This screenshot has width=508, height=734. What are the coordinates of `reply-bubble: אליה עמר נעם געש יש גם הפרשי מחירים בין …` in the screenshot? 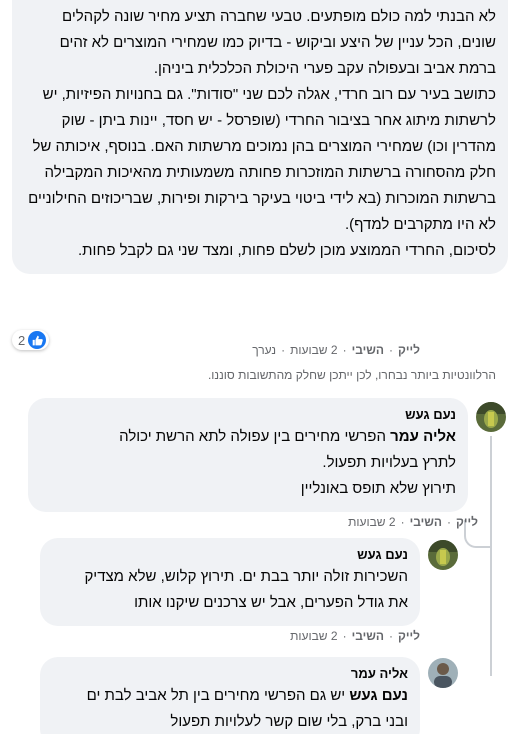 It's located at (230, 695).